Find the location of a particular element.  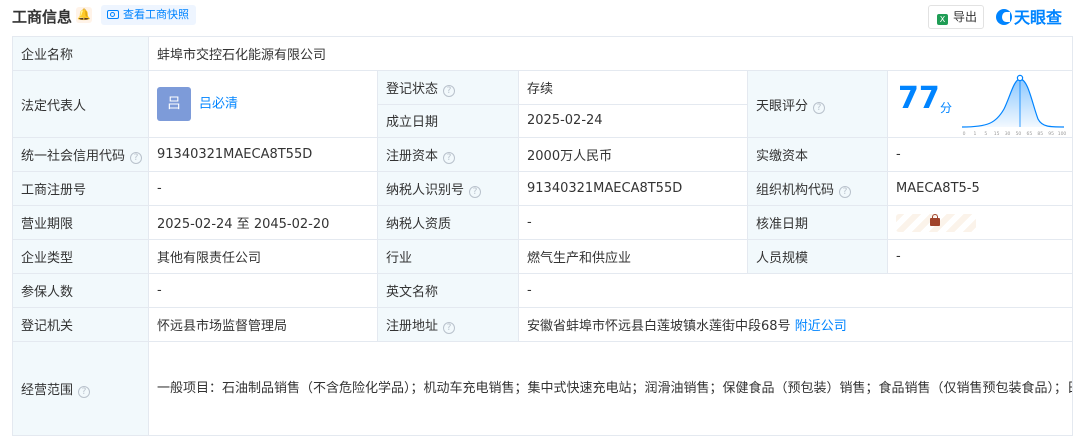

credit-code-value: 91340321MAECA8T55D is located at coordinates (263, 154).